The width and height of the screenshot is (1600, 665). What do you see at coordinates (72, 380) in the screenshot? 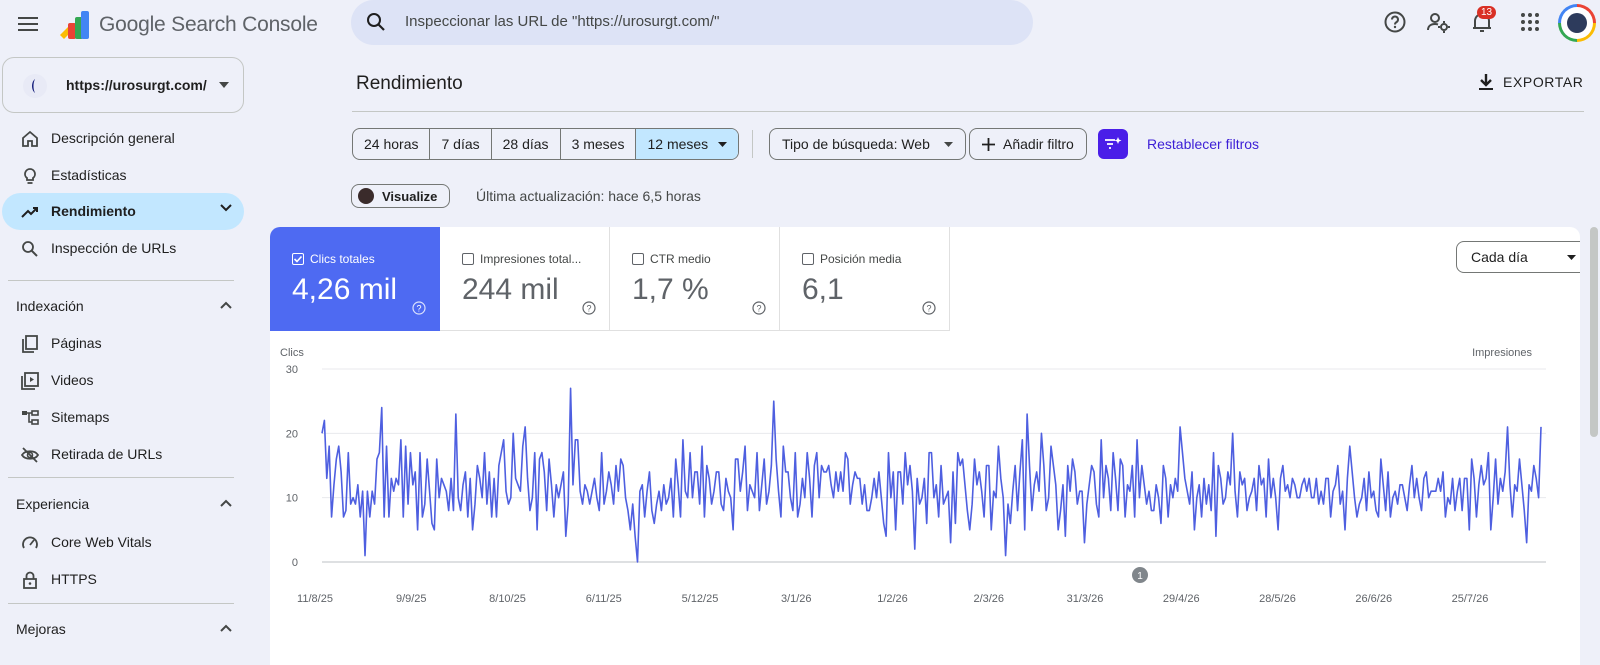
I see `nav-videos-label: Videos` at bounding box center [72, 380].